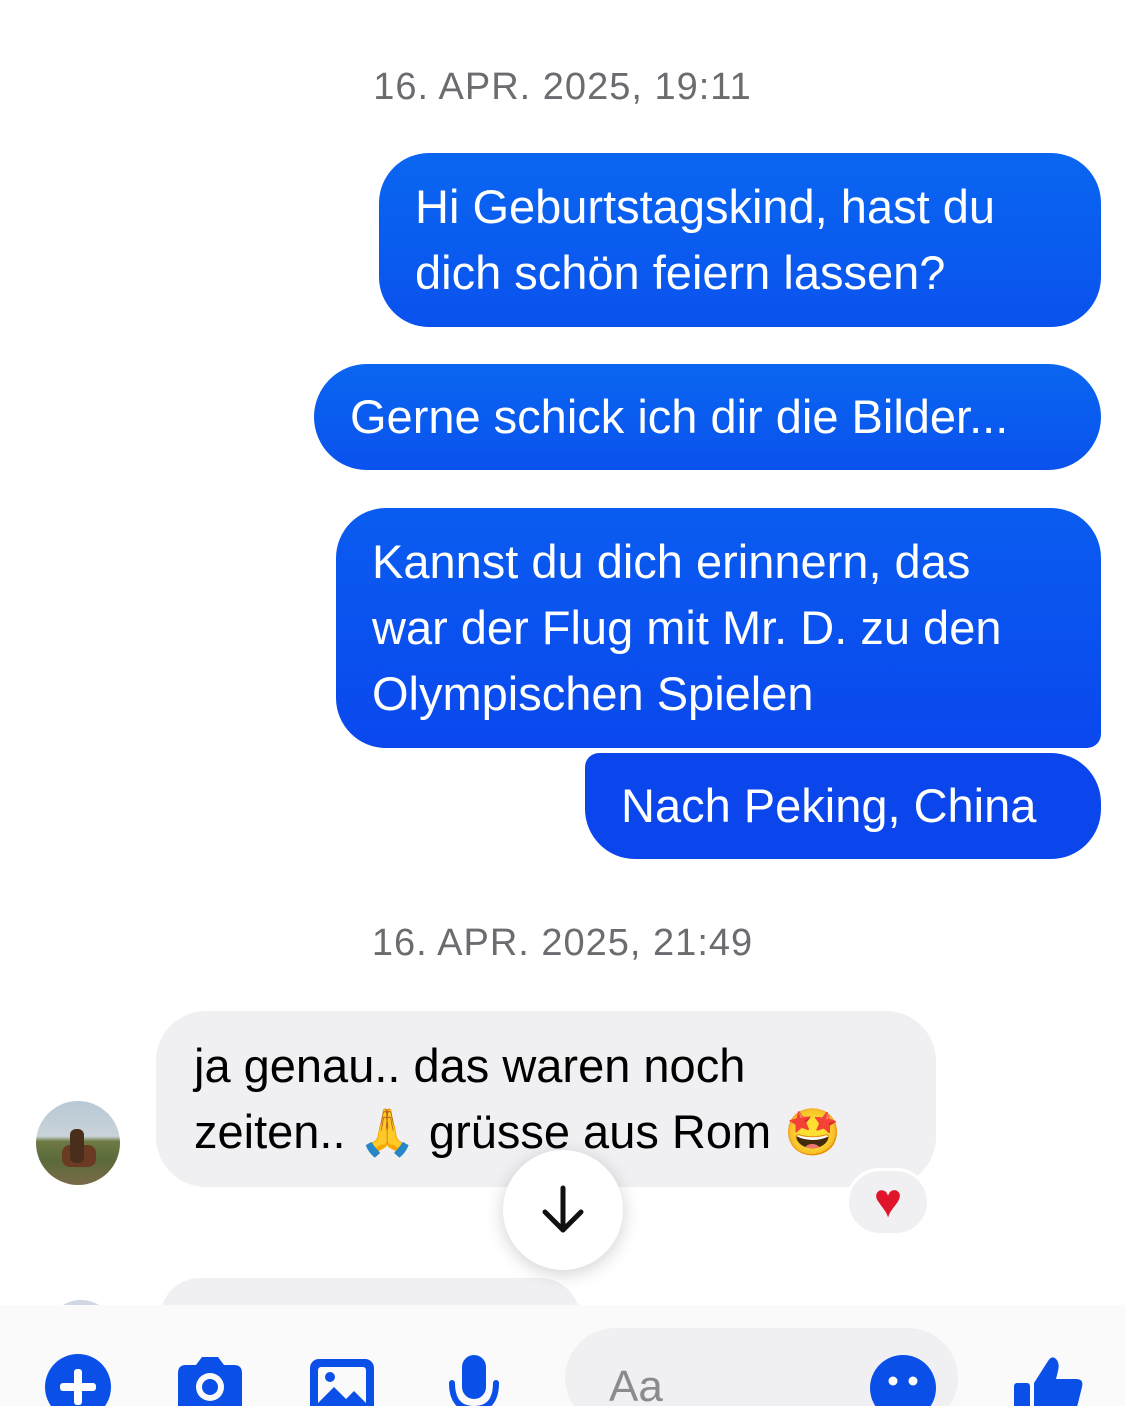 The height and width of the screenshot is (1406, 1125). Describe the element at coordinates (387, 1132) in the screenshot. I see `praying-hands-emoji: 🙏` at that location.